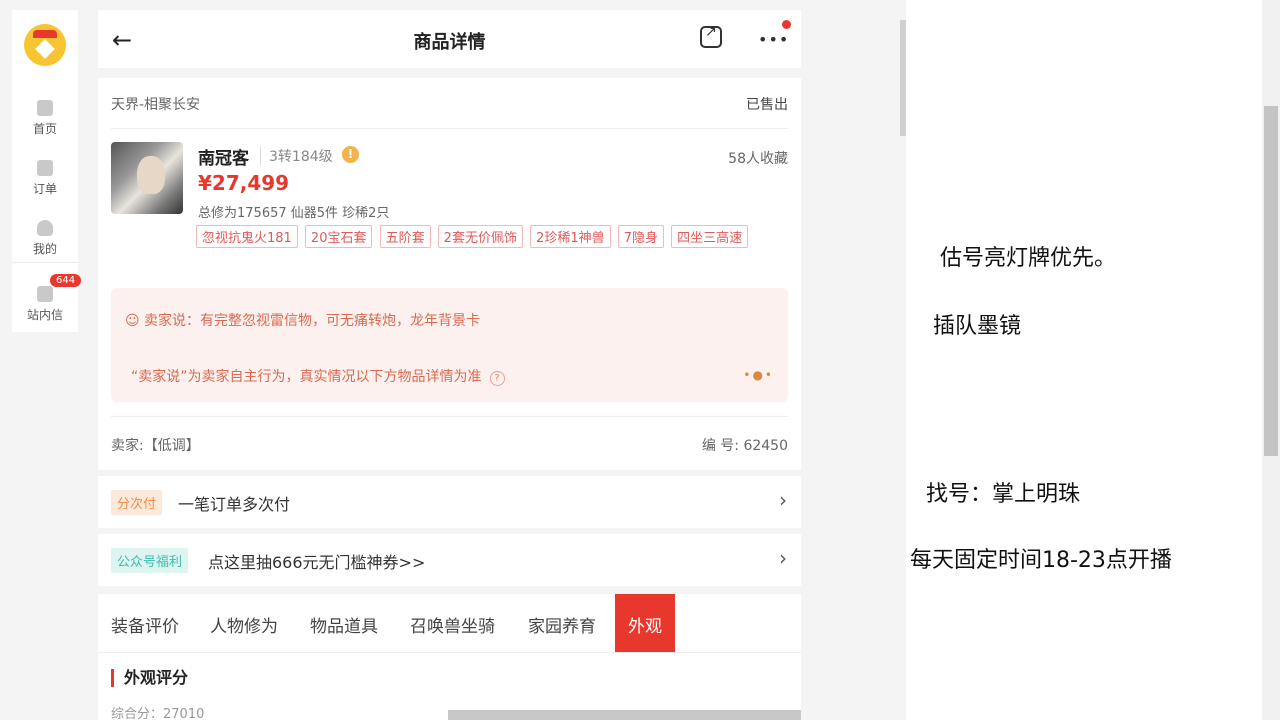 This screenshot has width=1280, height=720. What do you see at coordinates (624, 715) in the screenshot?
I see `horizontal-scrollbar` at bounding box center [624, 715].